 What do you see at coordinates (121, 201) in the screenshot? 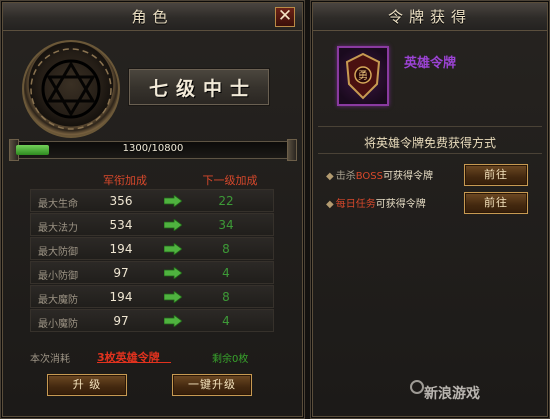
I see `stat-current-value: 356` at bounding box center [121, 201].